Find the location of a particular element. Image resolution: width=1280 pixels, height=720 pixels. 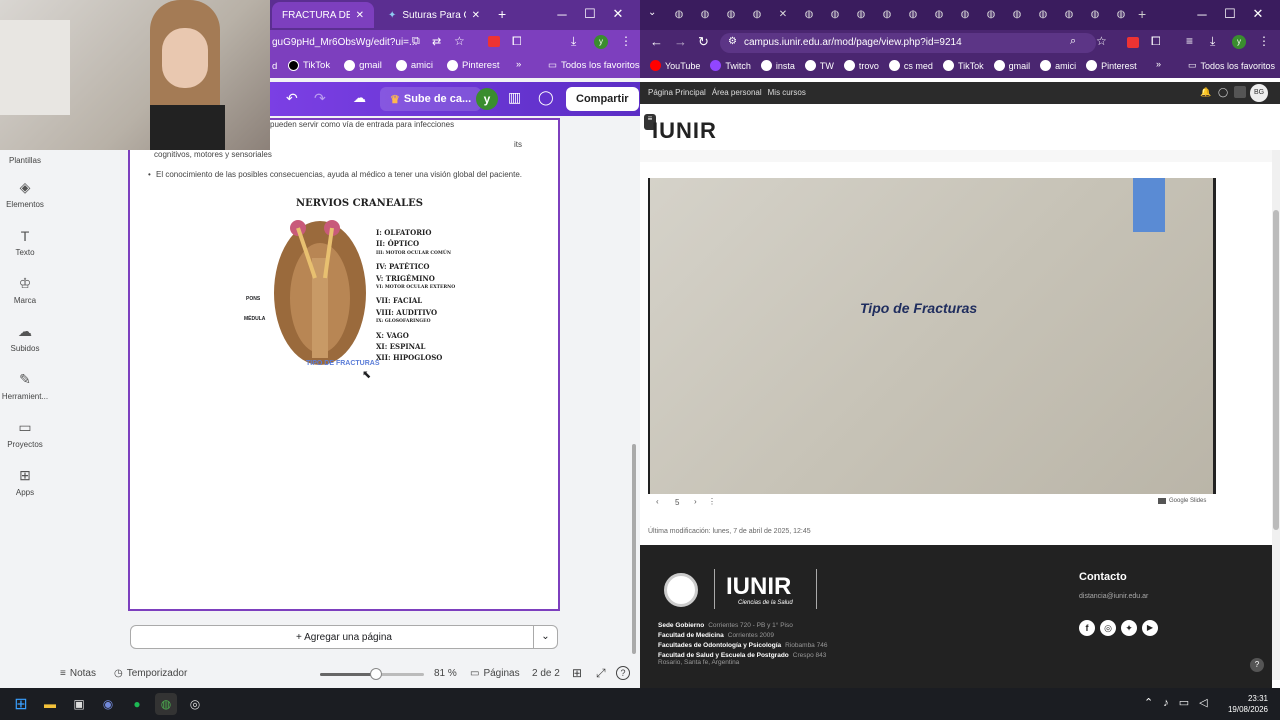

zoom-icon: ⌕ is located at coordinates (1073, 41).